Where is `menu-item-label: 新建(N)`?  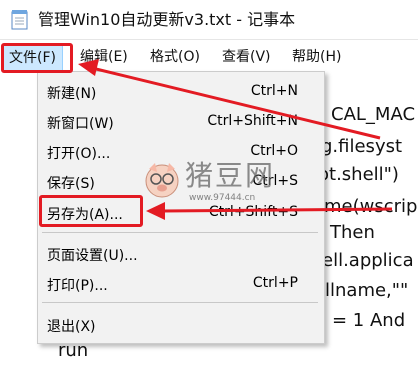 menu-item-label: 新建(N) is located at coordinates (72, 94).